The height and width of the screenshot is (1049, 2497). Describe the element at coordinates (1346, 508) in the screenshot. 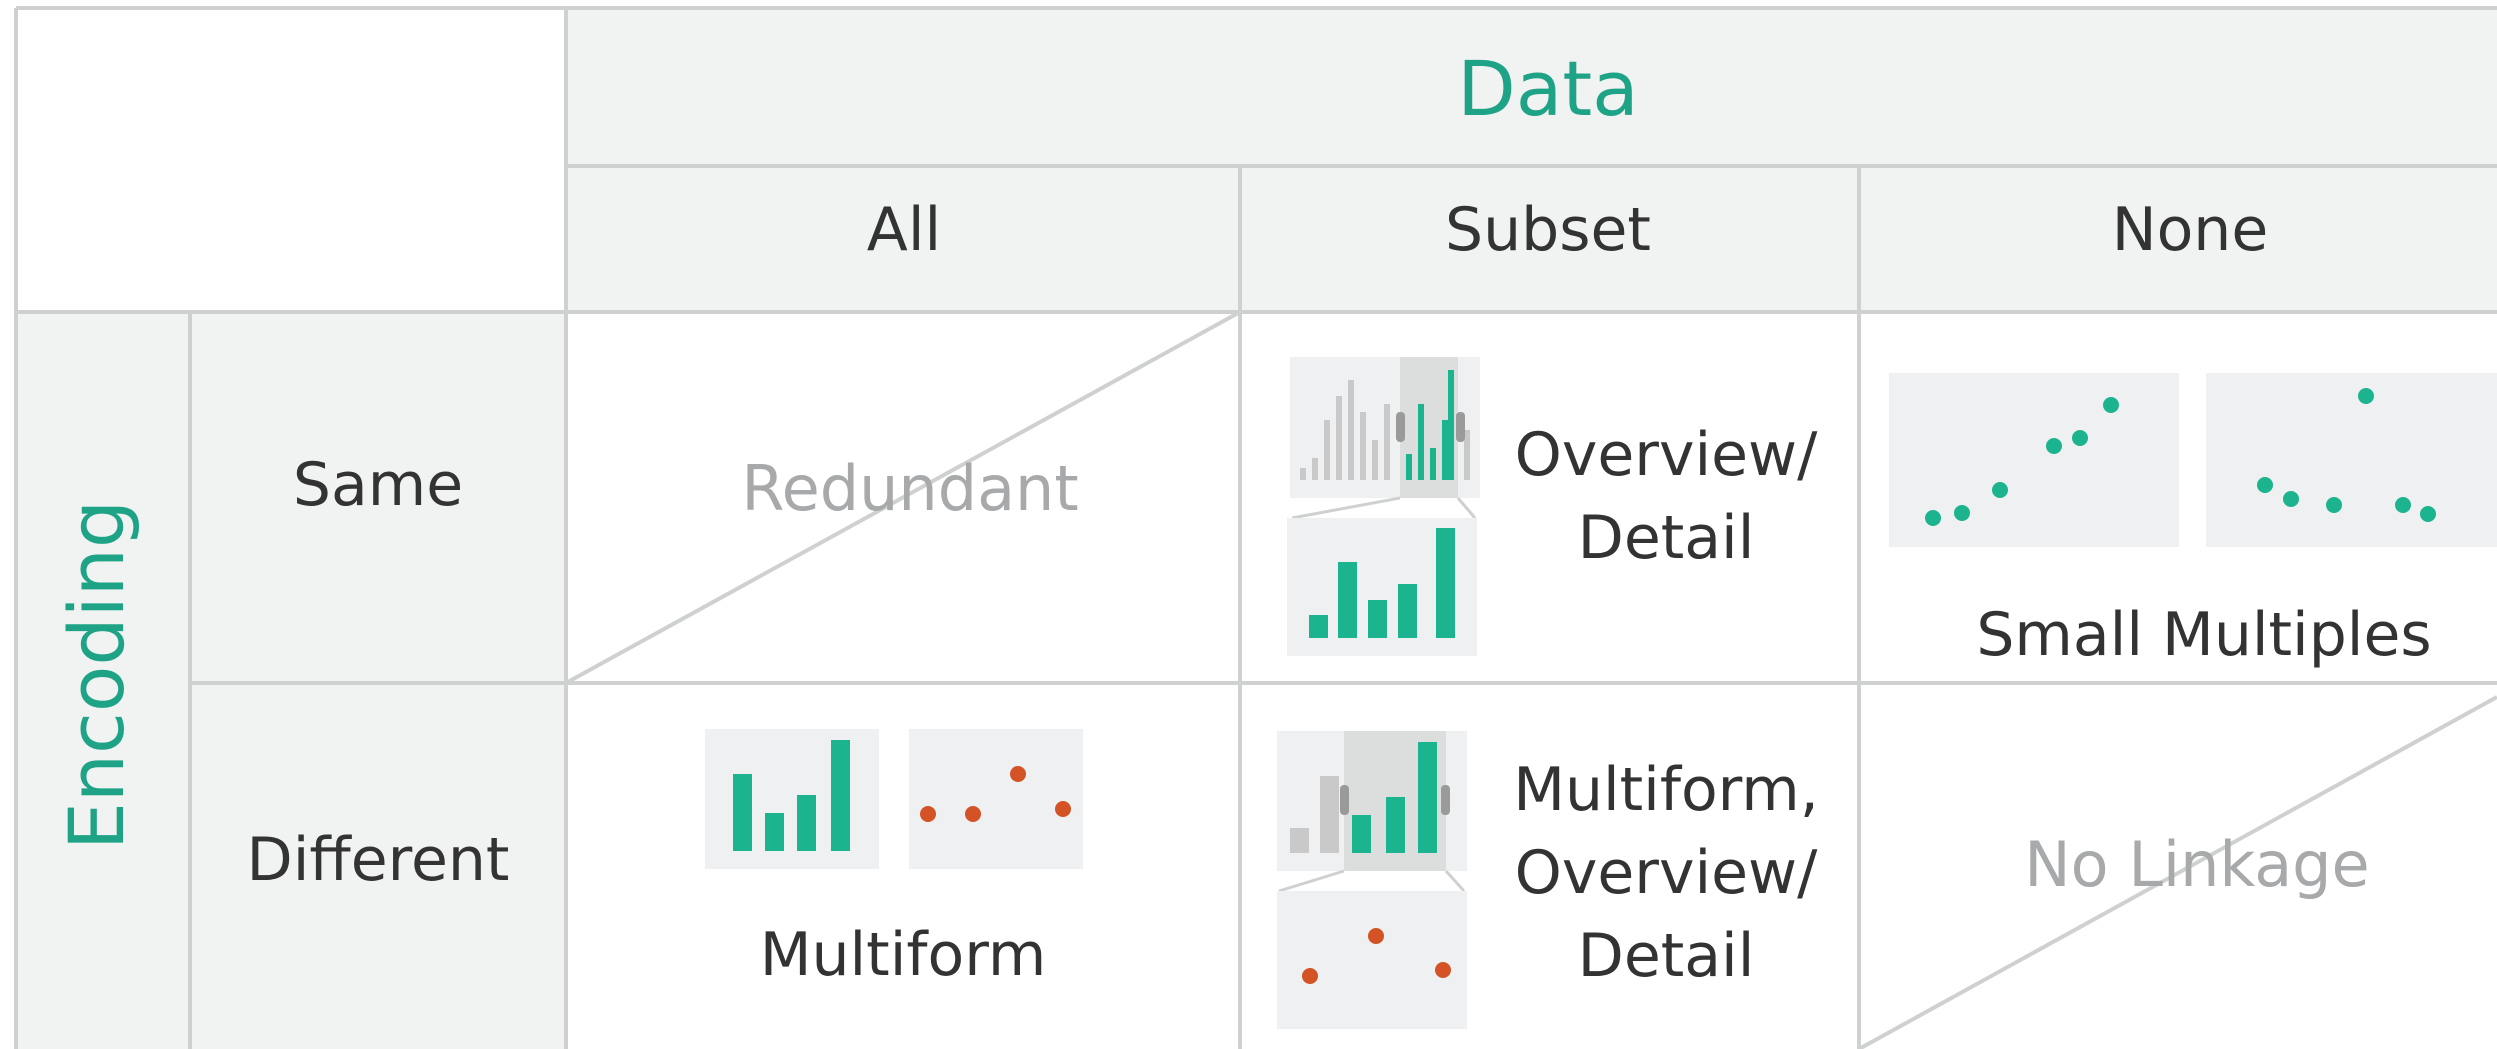

I see `zoom-connector-left` at that location.